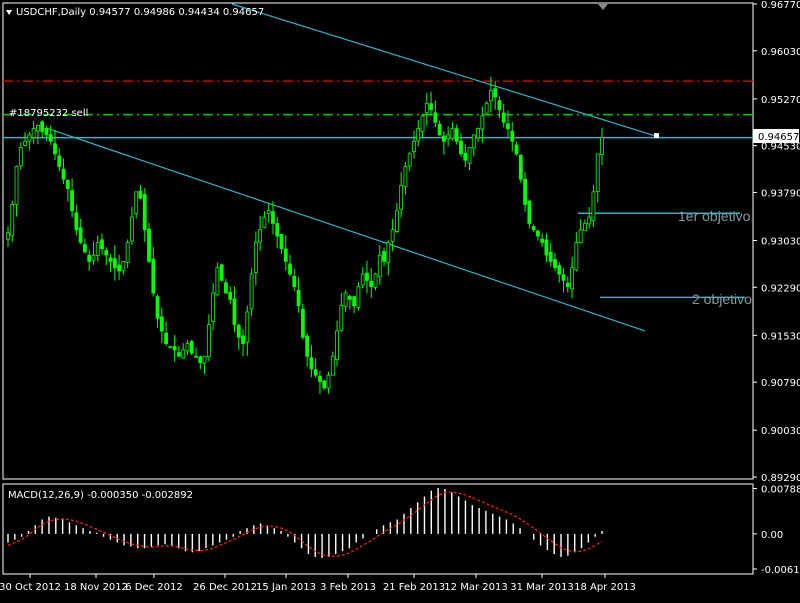 This screenshot has height=603, width=800. Describe the element at coordinates (780, 336) in the screenshot. I see `price-tick-label: 0.91530` at that location.